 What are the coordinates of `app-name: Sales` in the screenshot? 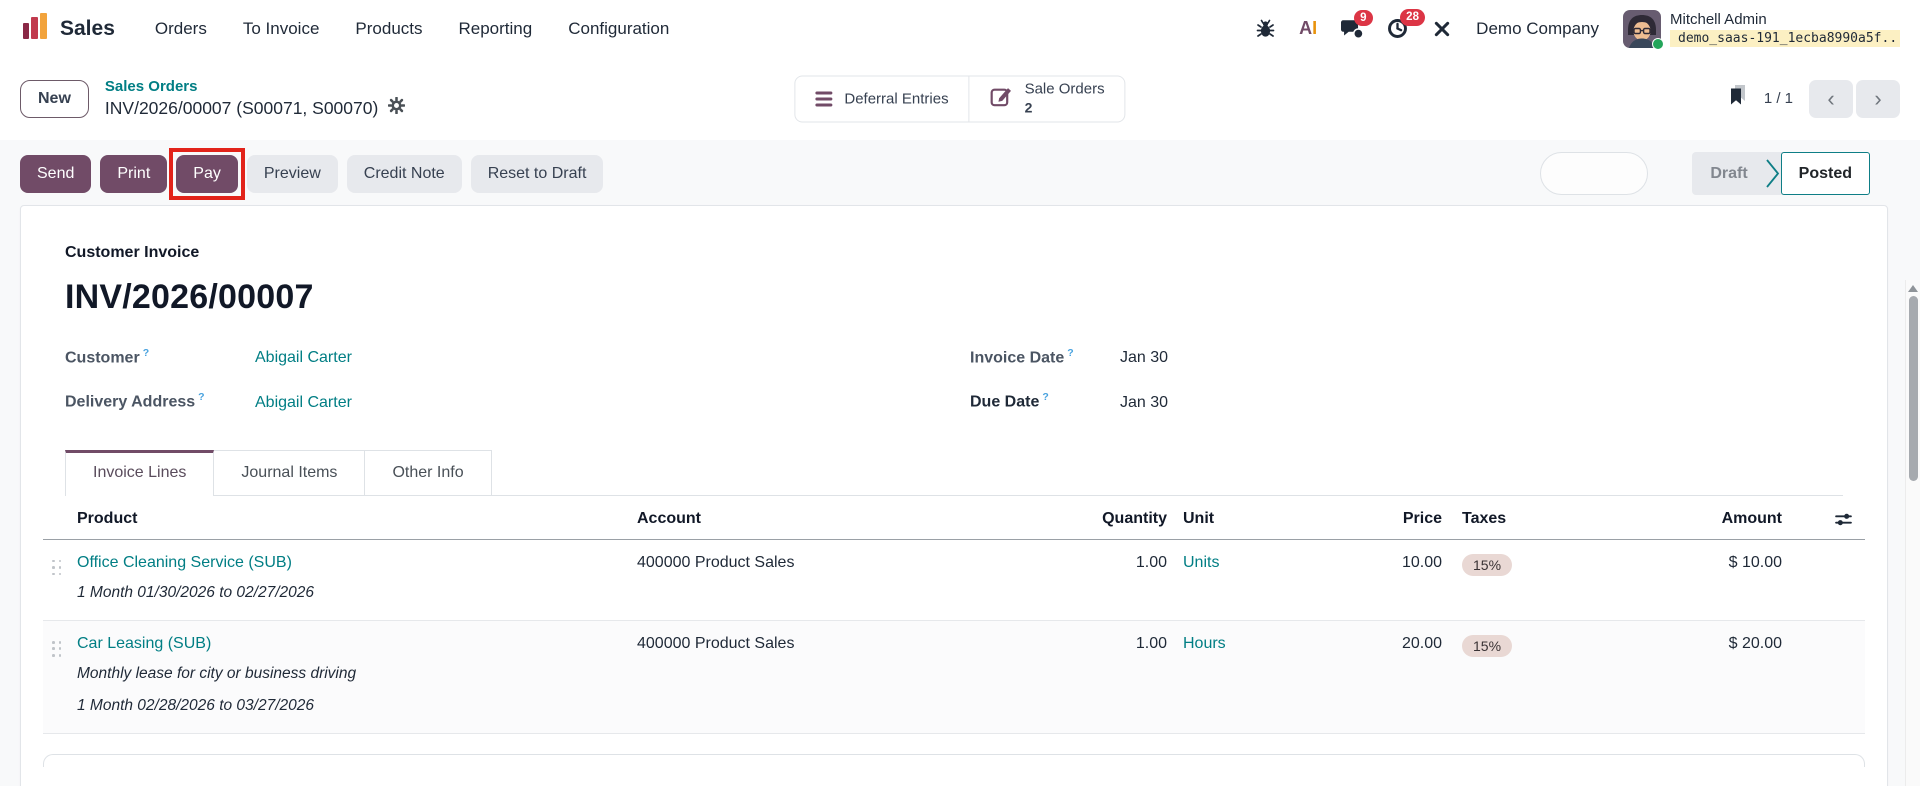 It's located at (87, 29).